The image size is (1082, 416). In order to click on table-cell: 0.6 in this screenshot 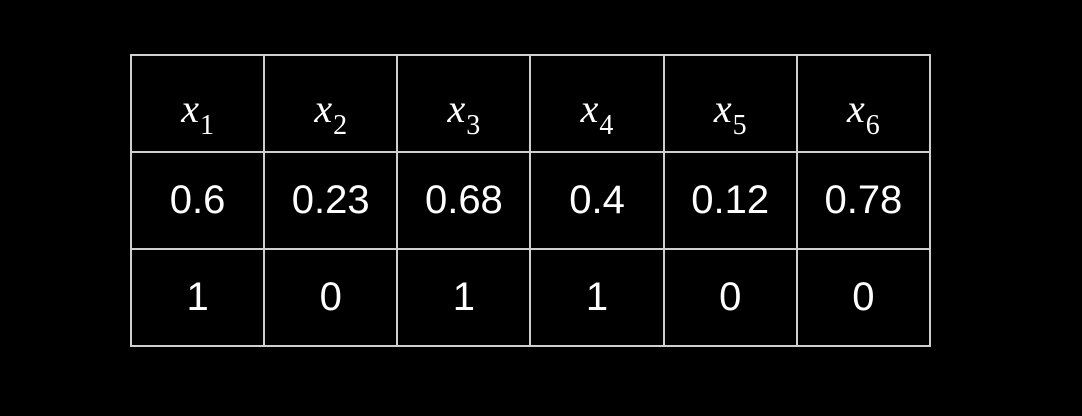, I will do `click(197, 200)`.